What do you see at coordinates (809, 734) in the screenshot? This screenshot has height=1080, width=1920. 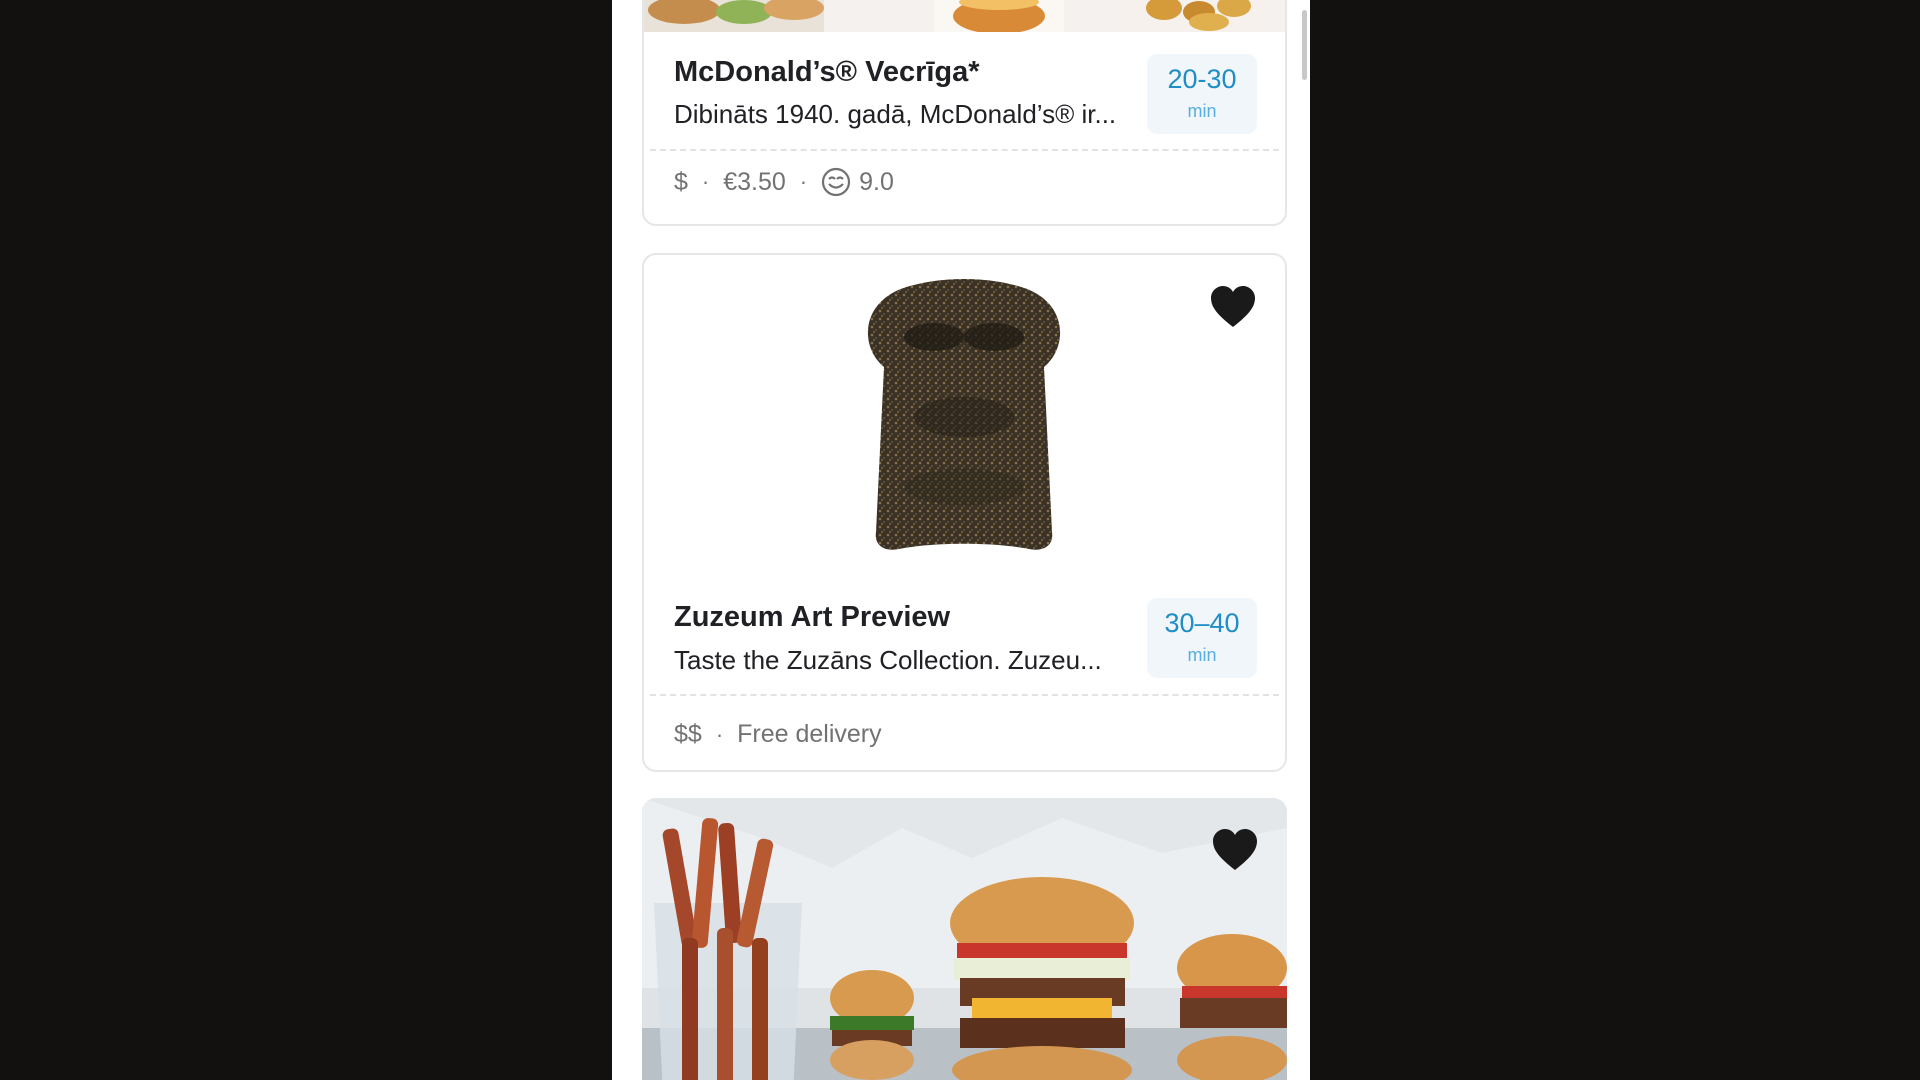 I see `delivery-info: Free delivery` at bounding box center [809, 734].